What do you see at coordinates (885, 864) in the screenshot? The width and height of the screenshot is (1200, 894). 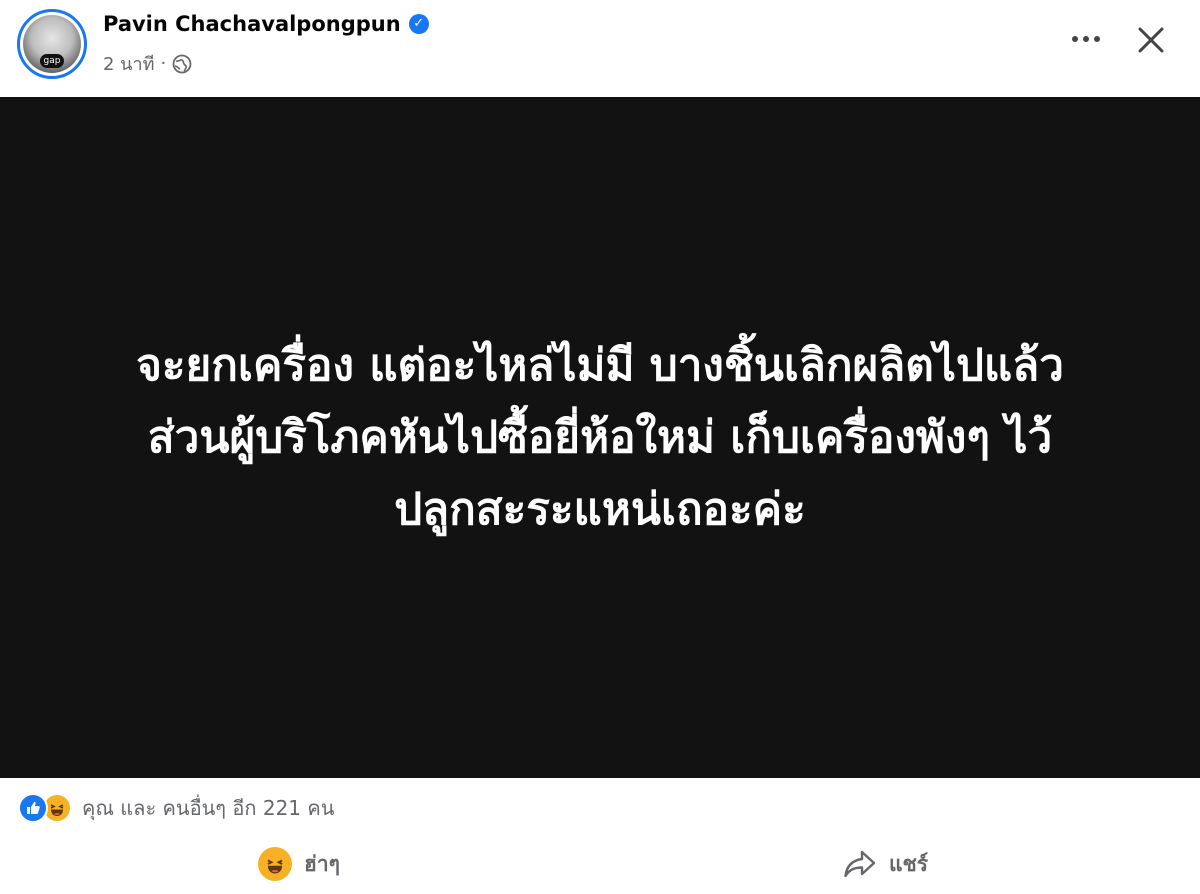 I see `share-button: แชร์` at bounding box center [885, 864].